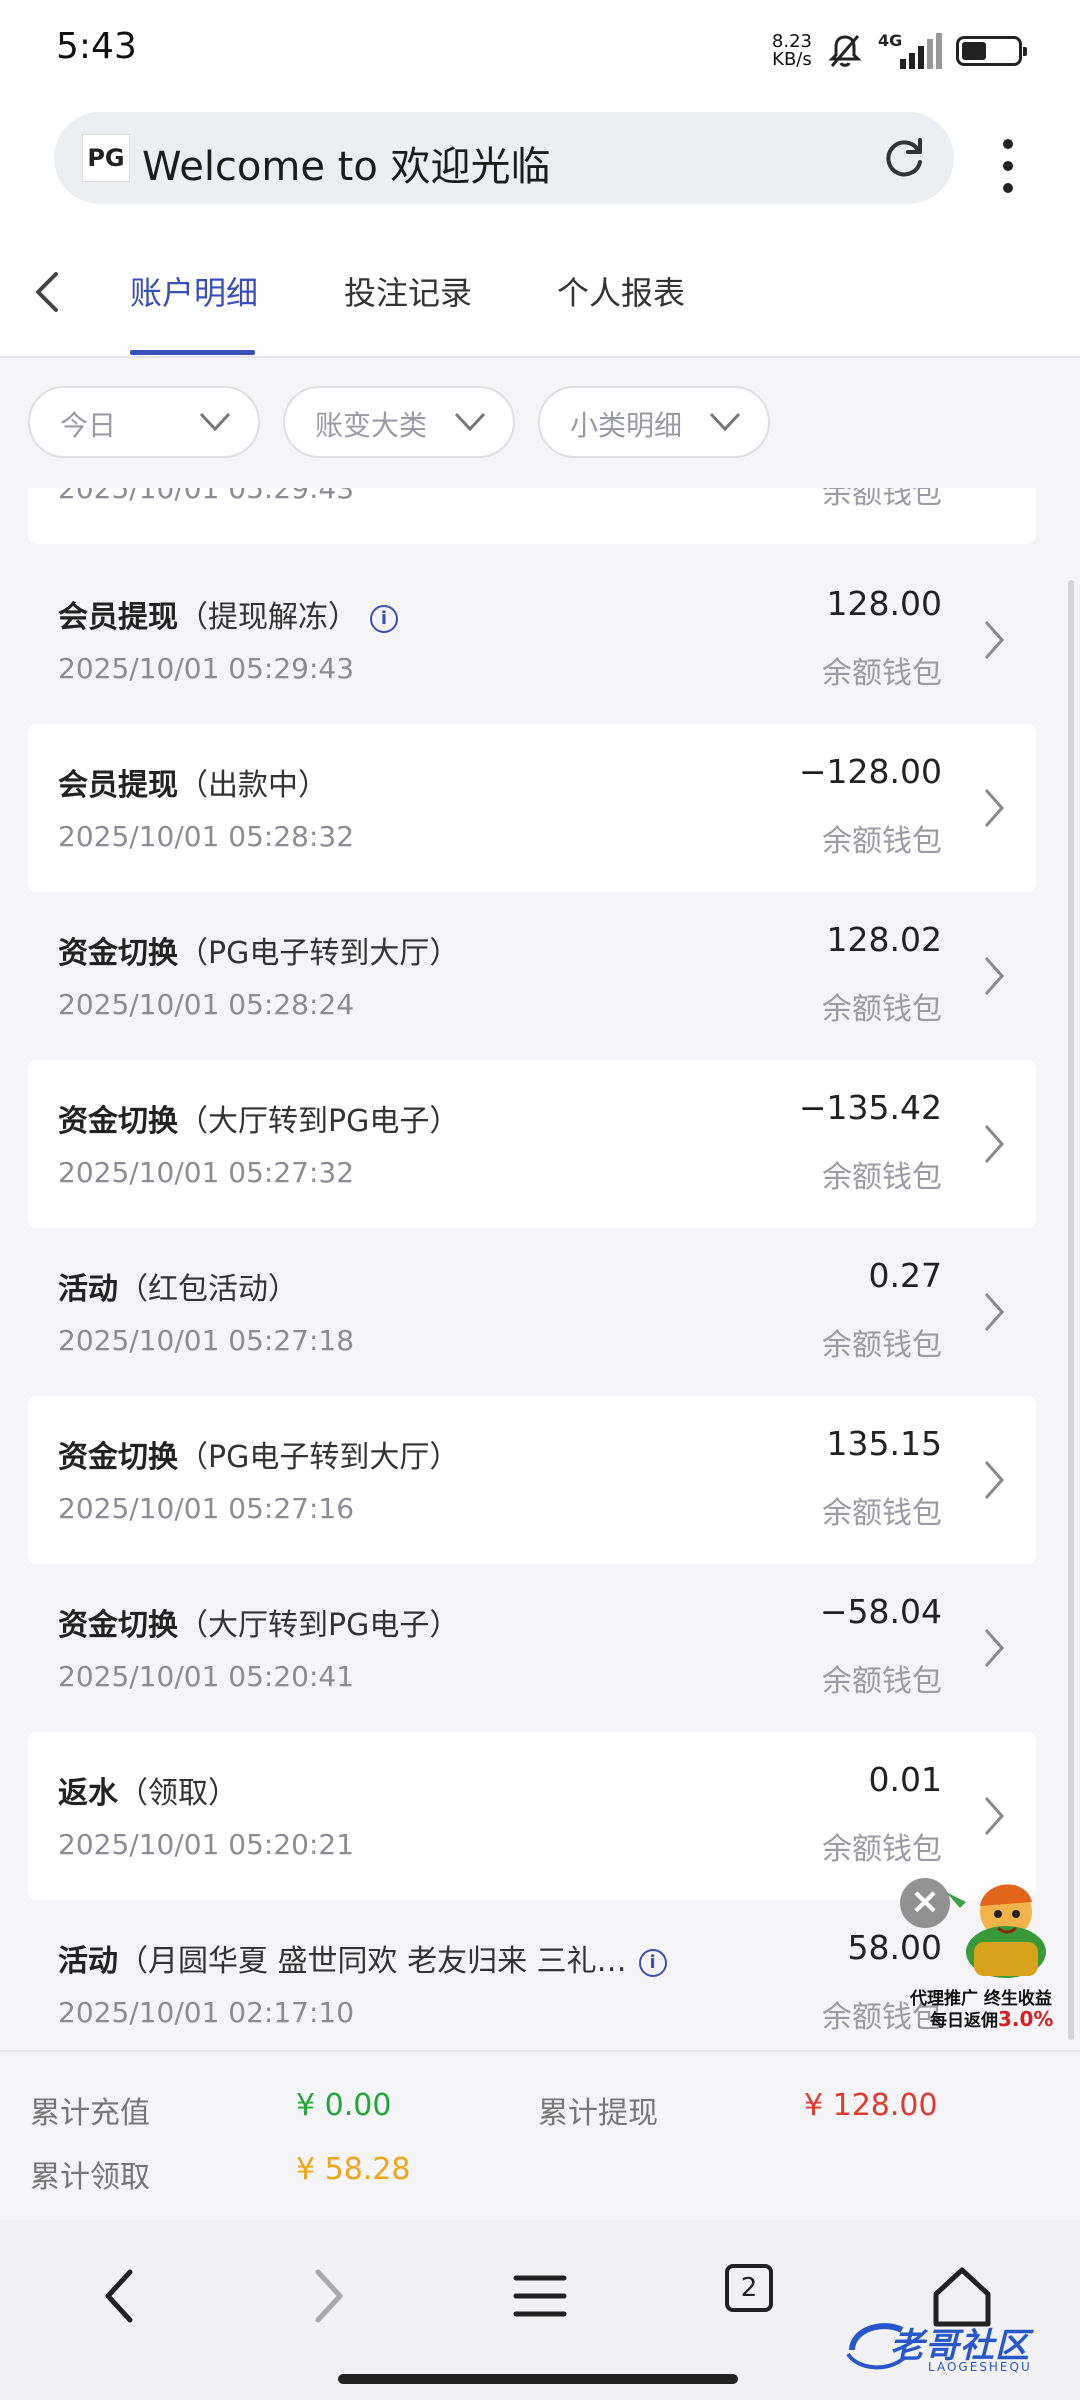 This screenshot has width=1080, height=2400. I want to click on transaction-amount: −58.04, so click(880, 1611).